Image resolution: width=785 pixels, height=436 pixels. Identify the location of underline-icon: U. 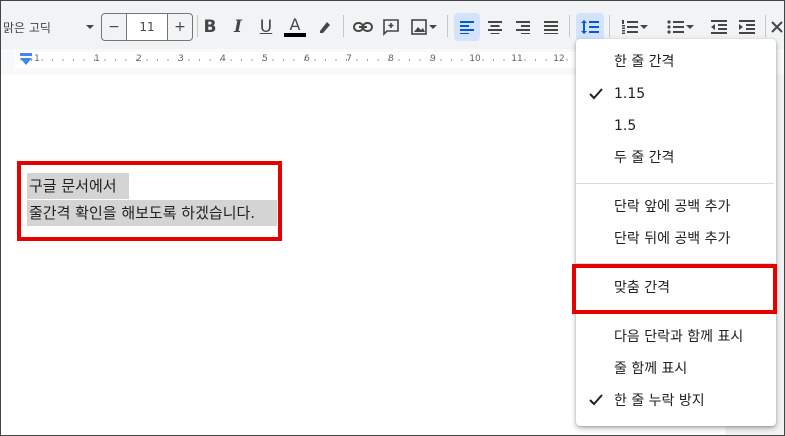
(266, 27).